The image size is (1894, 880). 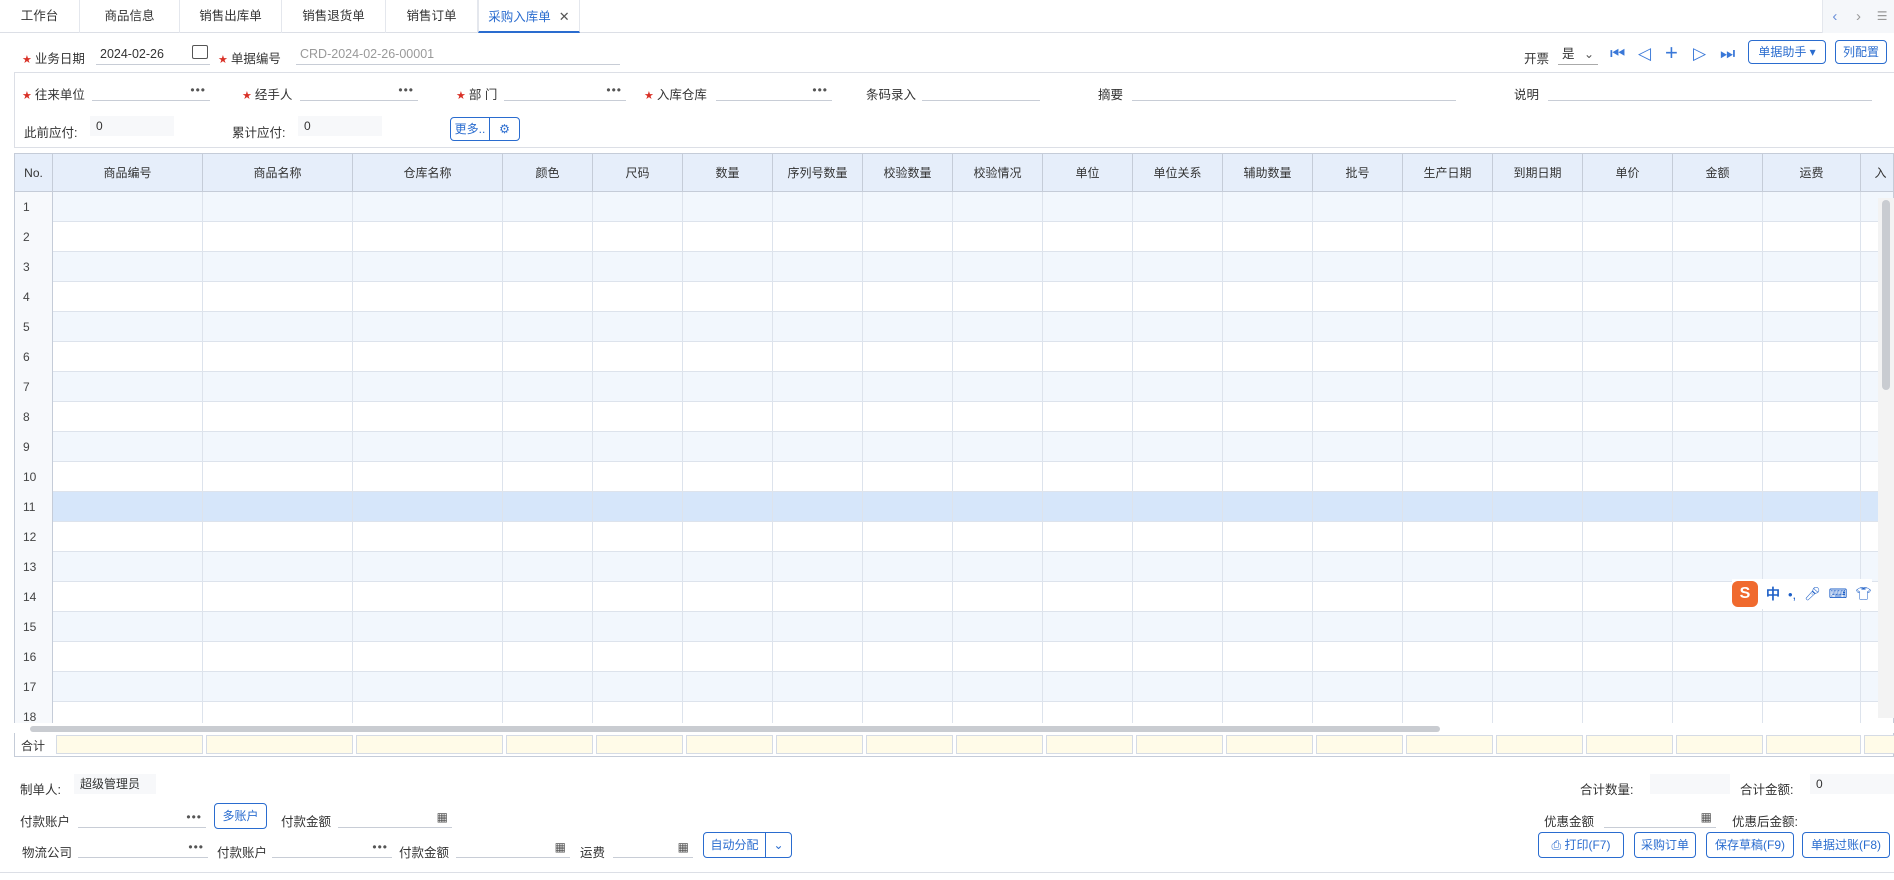 I want to click on column-header: 生产日期, so click(x=1448, y=173).